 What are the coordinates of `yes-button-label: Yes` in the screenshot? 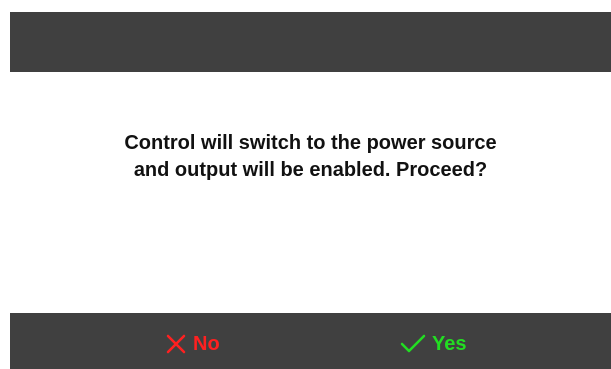 It's located at (449, 343).